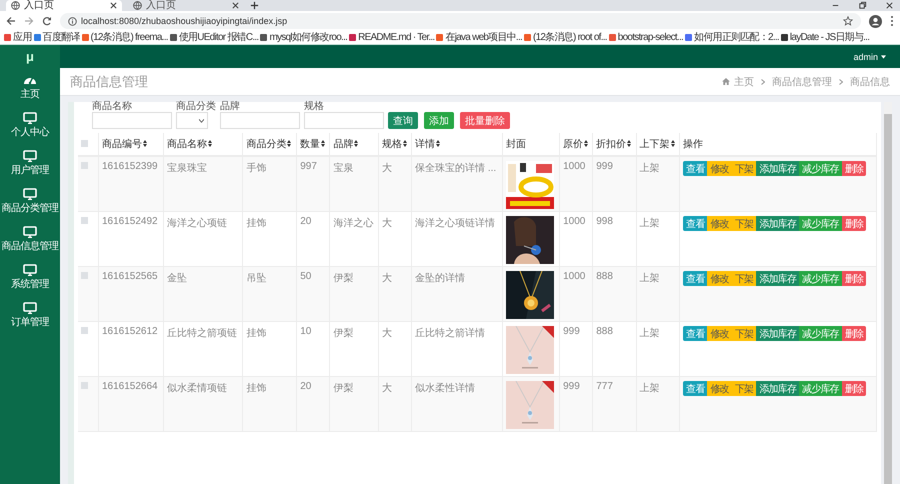 The width and height of the screenshot is (900, 484). Describe the element at coordinates (18, 38) in the screenshot. I see `bookmark: 应用` at that location.